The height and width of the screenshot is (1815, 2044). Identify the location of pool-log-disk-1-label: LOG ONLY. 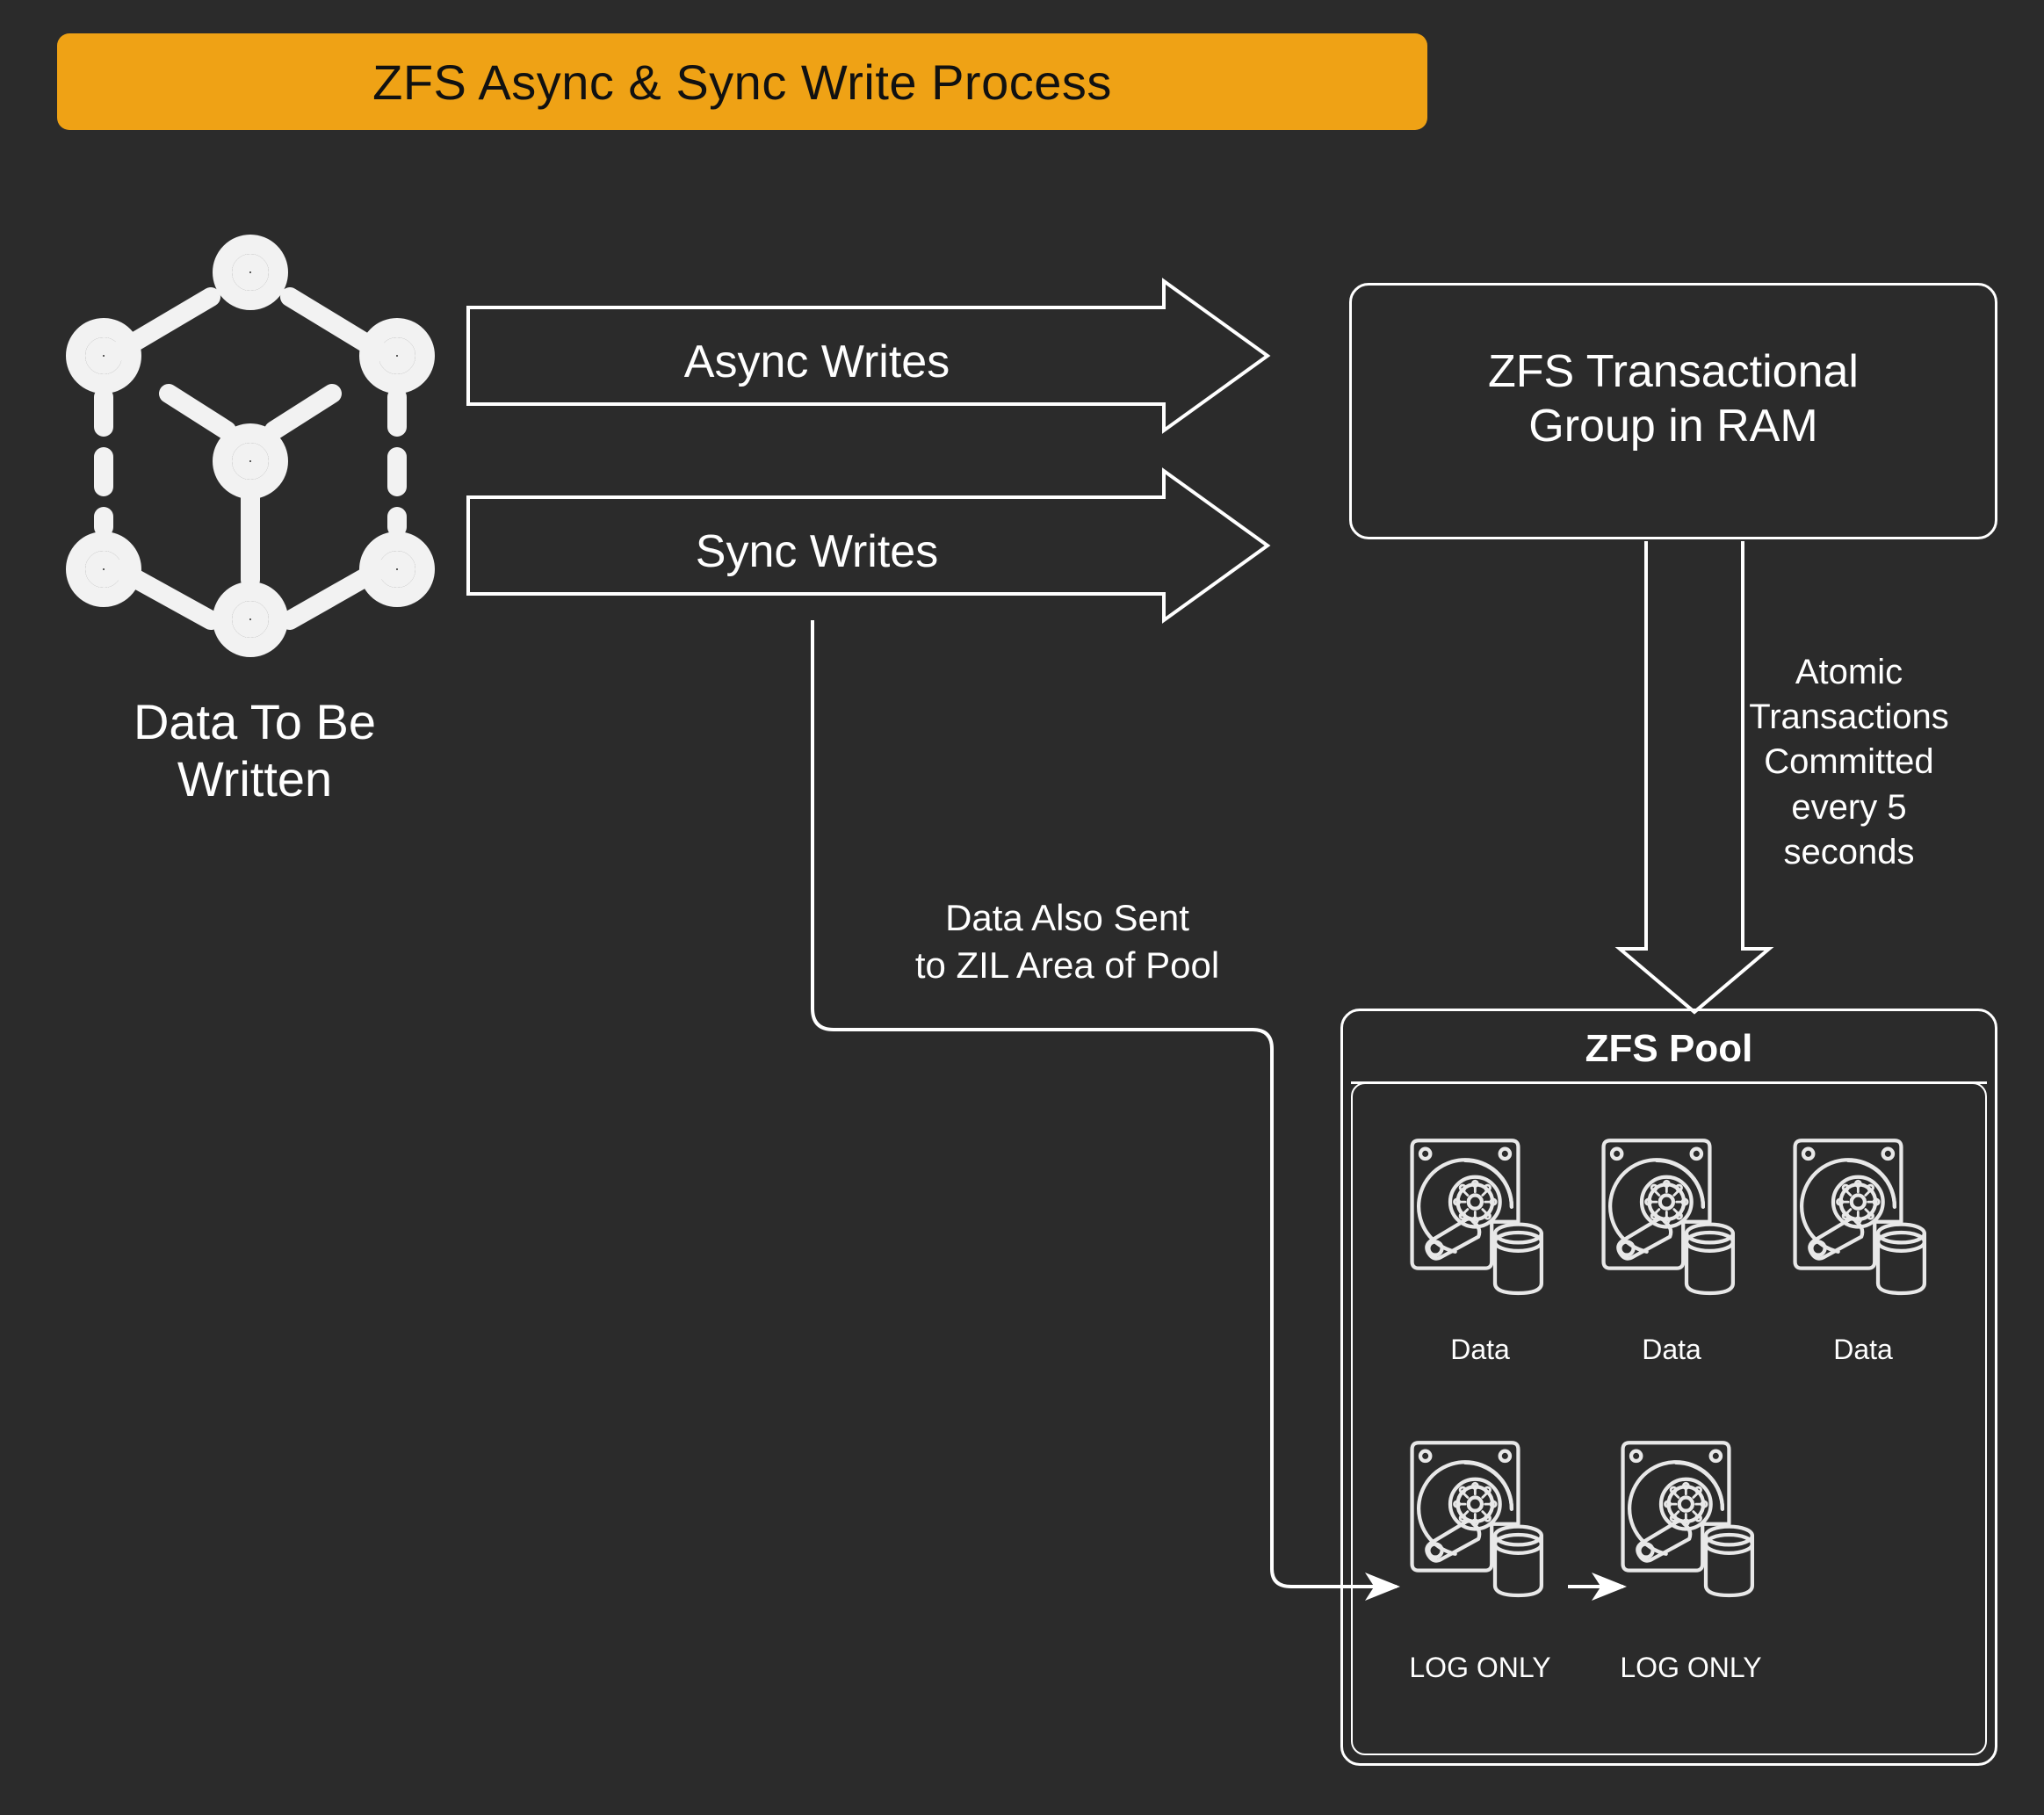
(1480, 1667).